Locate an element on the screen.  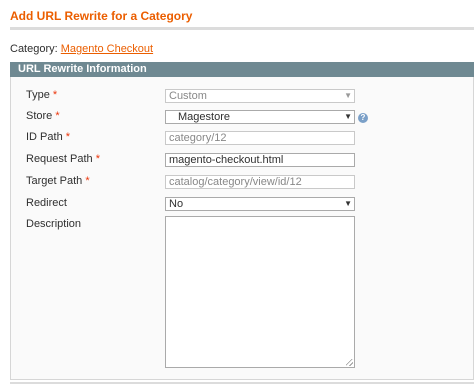
redirect-label-text: Redirect is located at coordinates (46, 203).